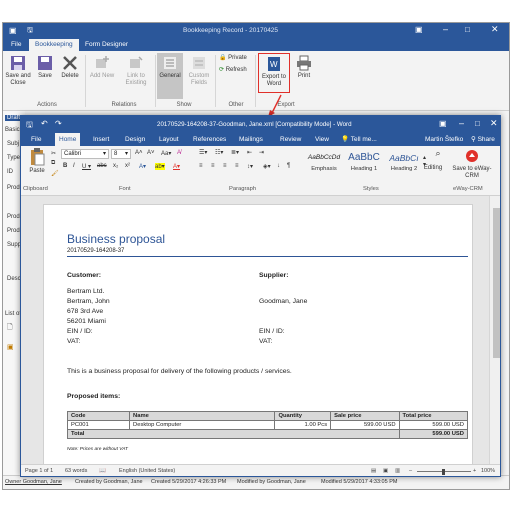 The image size is (512, 512). What do you see at coordinates (278, 166) in the screenshot?
I see `sort-icon: ↓` at bounding box center [278, 166].